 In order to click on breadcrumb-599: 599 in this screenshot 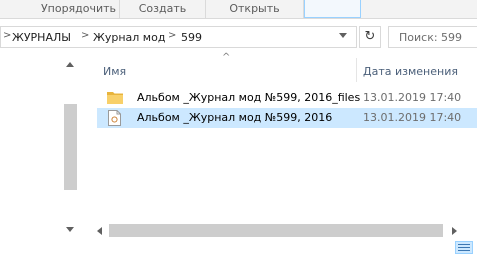, I will do `click(191, 37)`.